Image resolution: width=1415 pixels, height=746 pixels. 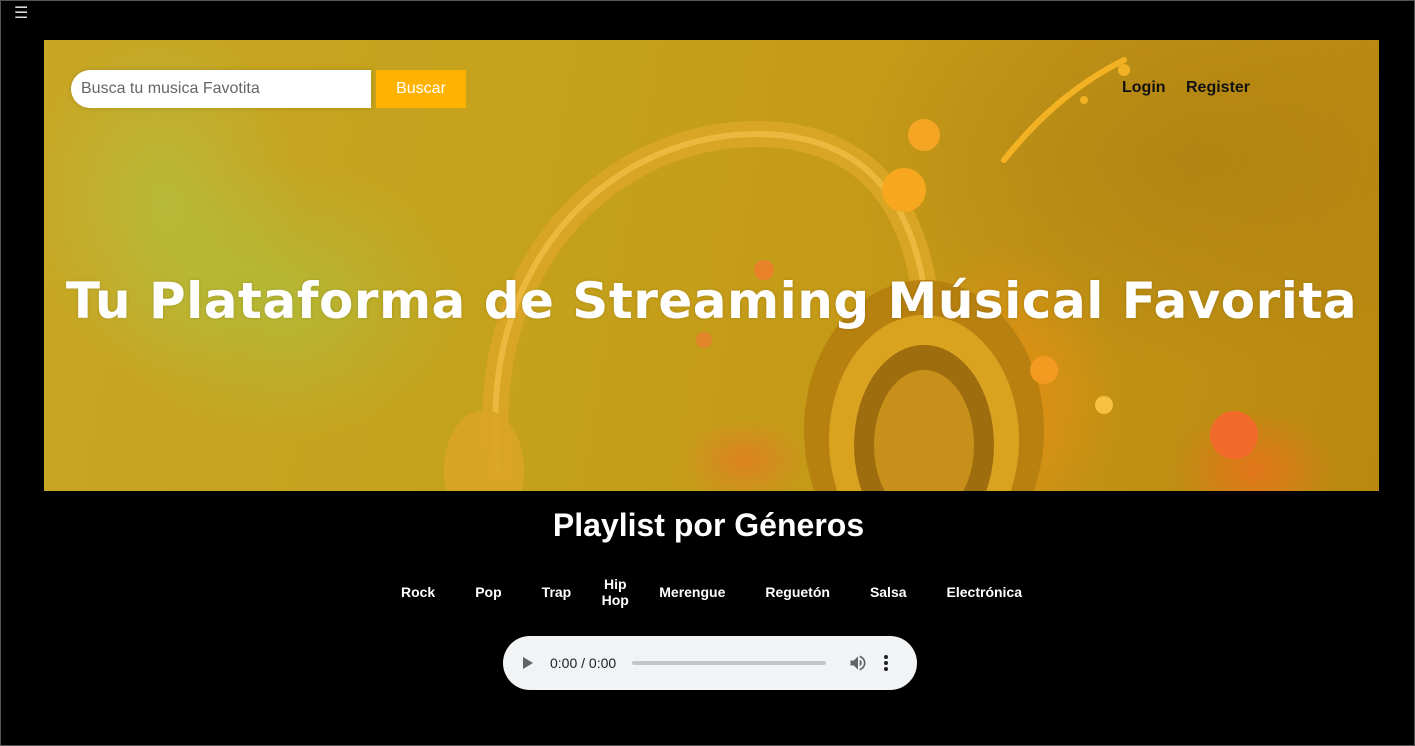 I want to click on progress-bar, so click(x=729, y=663).